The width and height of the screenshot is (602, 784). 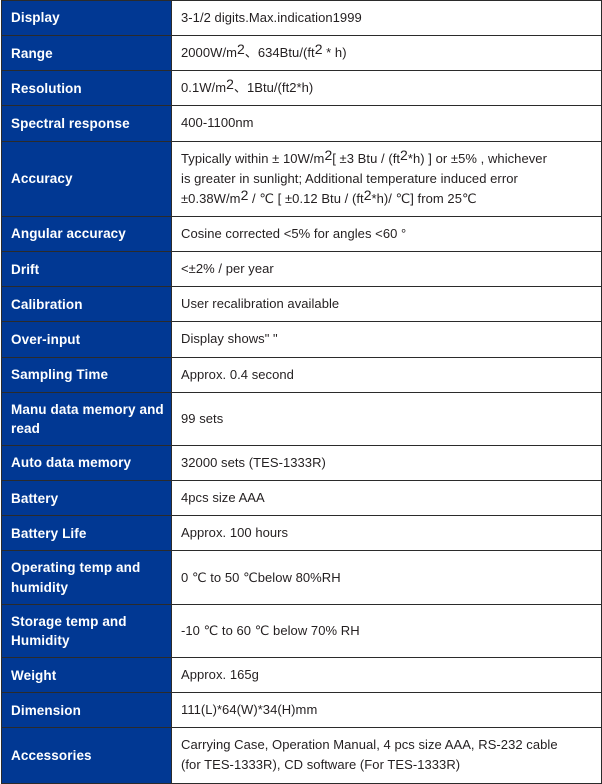 I want to click on spec-value-fragment: *h)/ ℃] from 25℃, so click(x=424, y=198).